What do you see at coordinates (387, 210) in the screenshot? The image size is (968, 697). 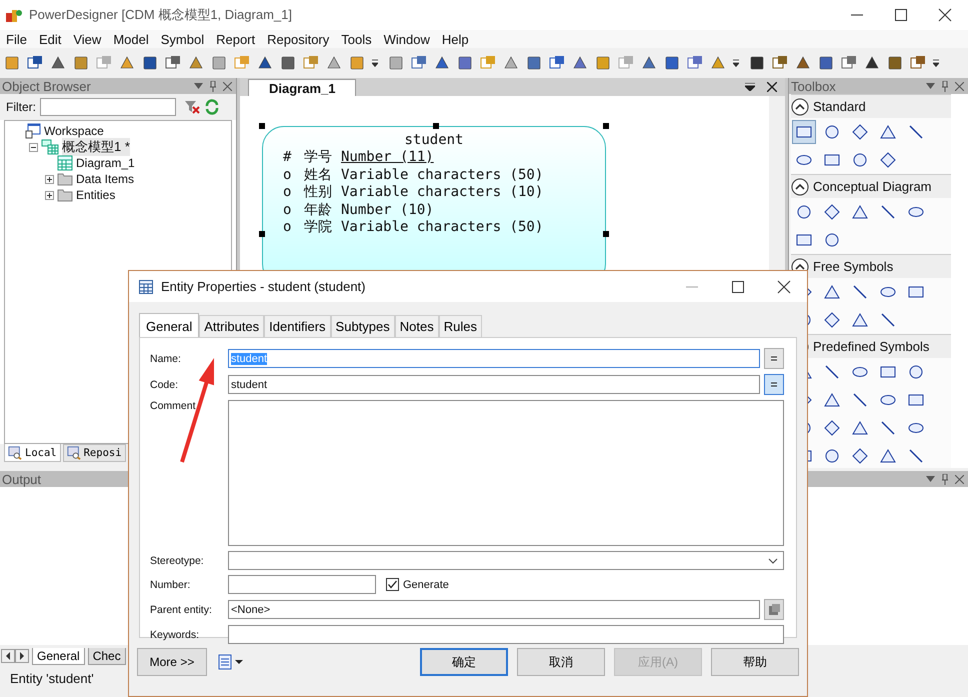 I see `attribute-type: Number (10)` at bounding box center [387, 210].